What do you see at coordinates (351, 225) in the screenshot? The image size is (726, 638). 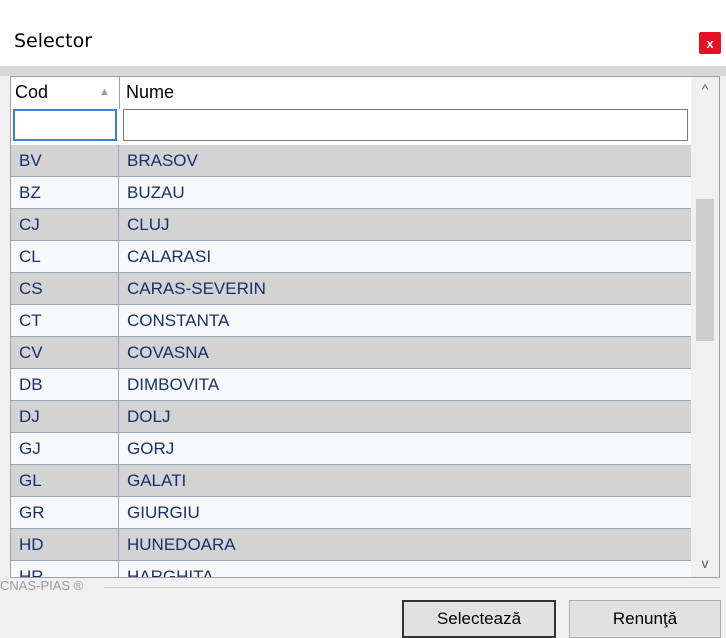 I see `table-row: CJ CLUJ` at bounding box center [351, 225].